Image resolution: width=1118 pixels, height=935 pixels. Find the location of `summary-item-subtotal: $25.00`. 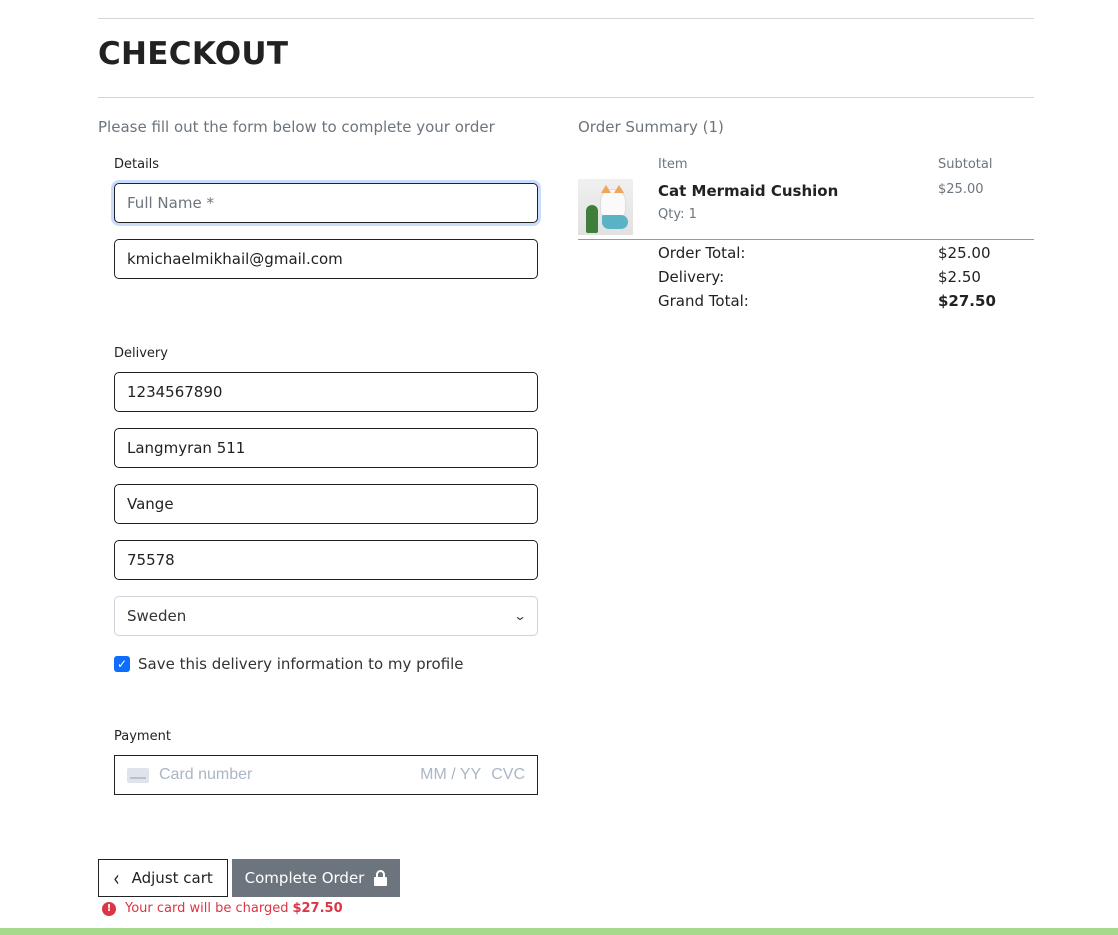

summary-item-subtotal: $25.00 is located at coordinates (961, 189).